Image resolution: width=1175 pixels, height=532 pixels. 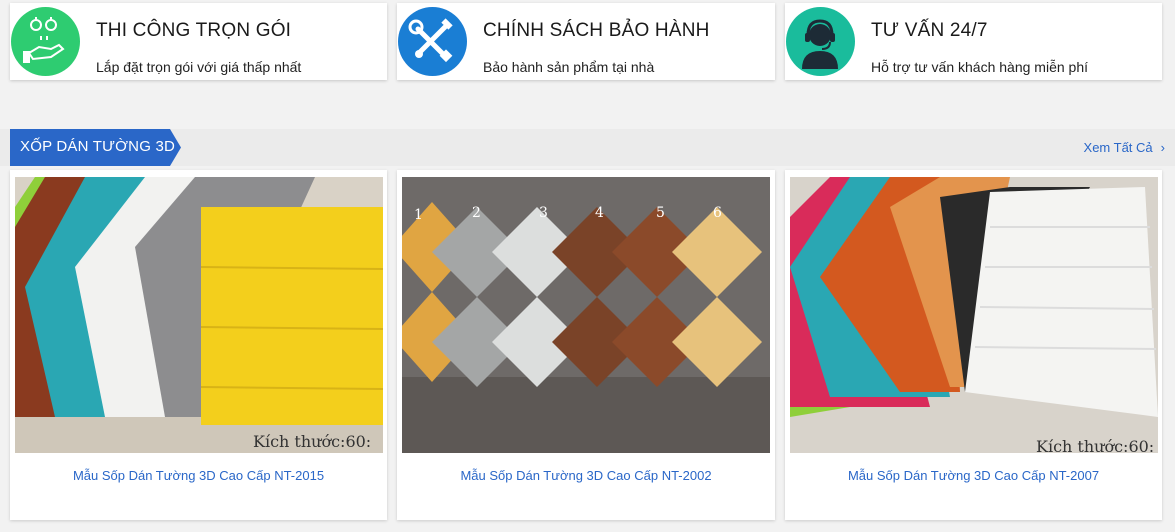 What do you see at coordinates (199, 67) in the screenshot?
I see `feature-description: Lắp đặt trọn gói với giá thấp nhất` at bounding box center [199, 67].